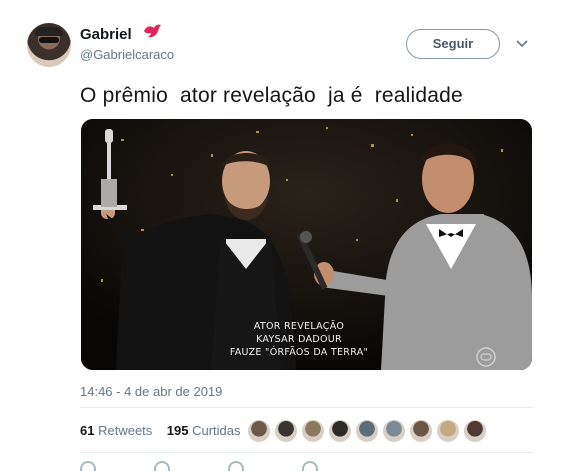  Describe the element at coordinates (522, 43) in the screenshot. I see `chevron-down-icon` at that location.